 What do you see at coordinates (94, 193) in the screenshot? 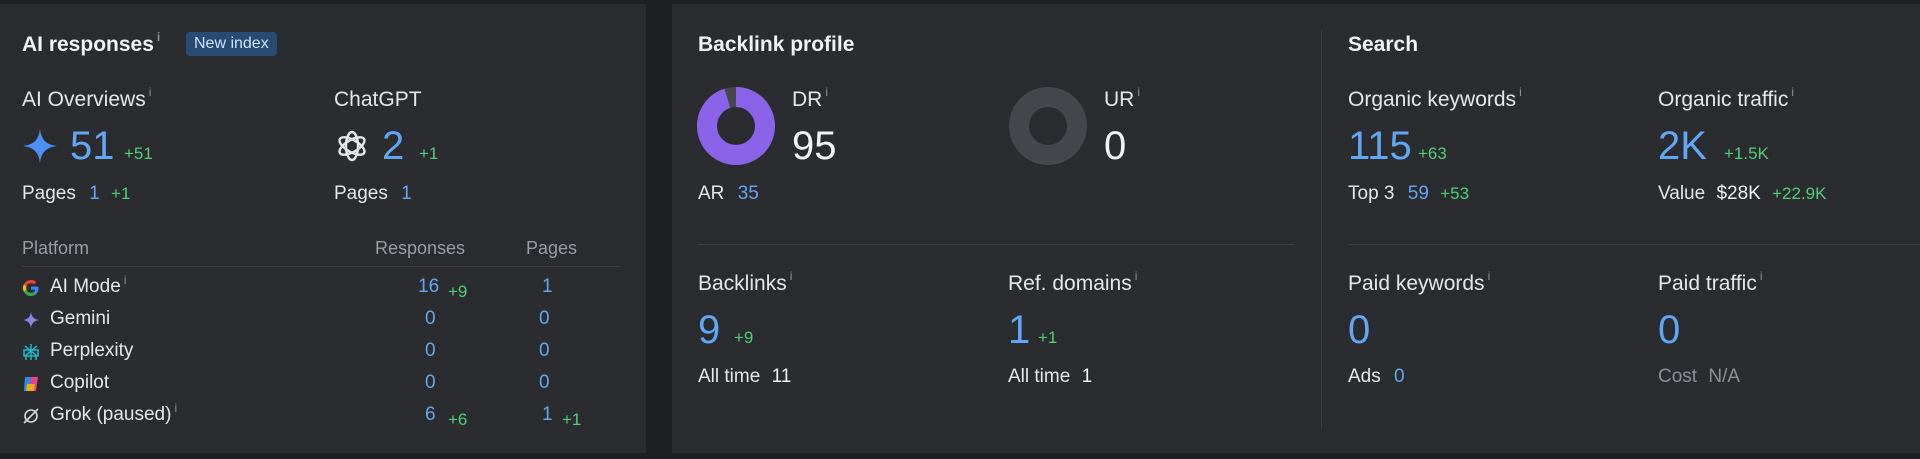
I see `ai-overviews-pages-value: 1` at bounding box center [94, 193].